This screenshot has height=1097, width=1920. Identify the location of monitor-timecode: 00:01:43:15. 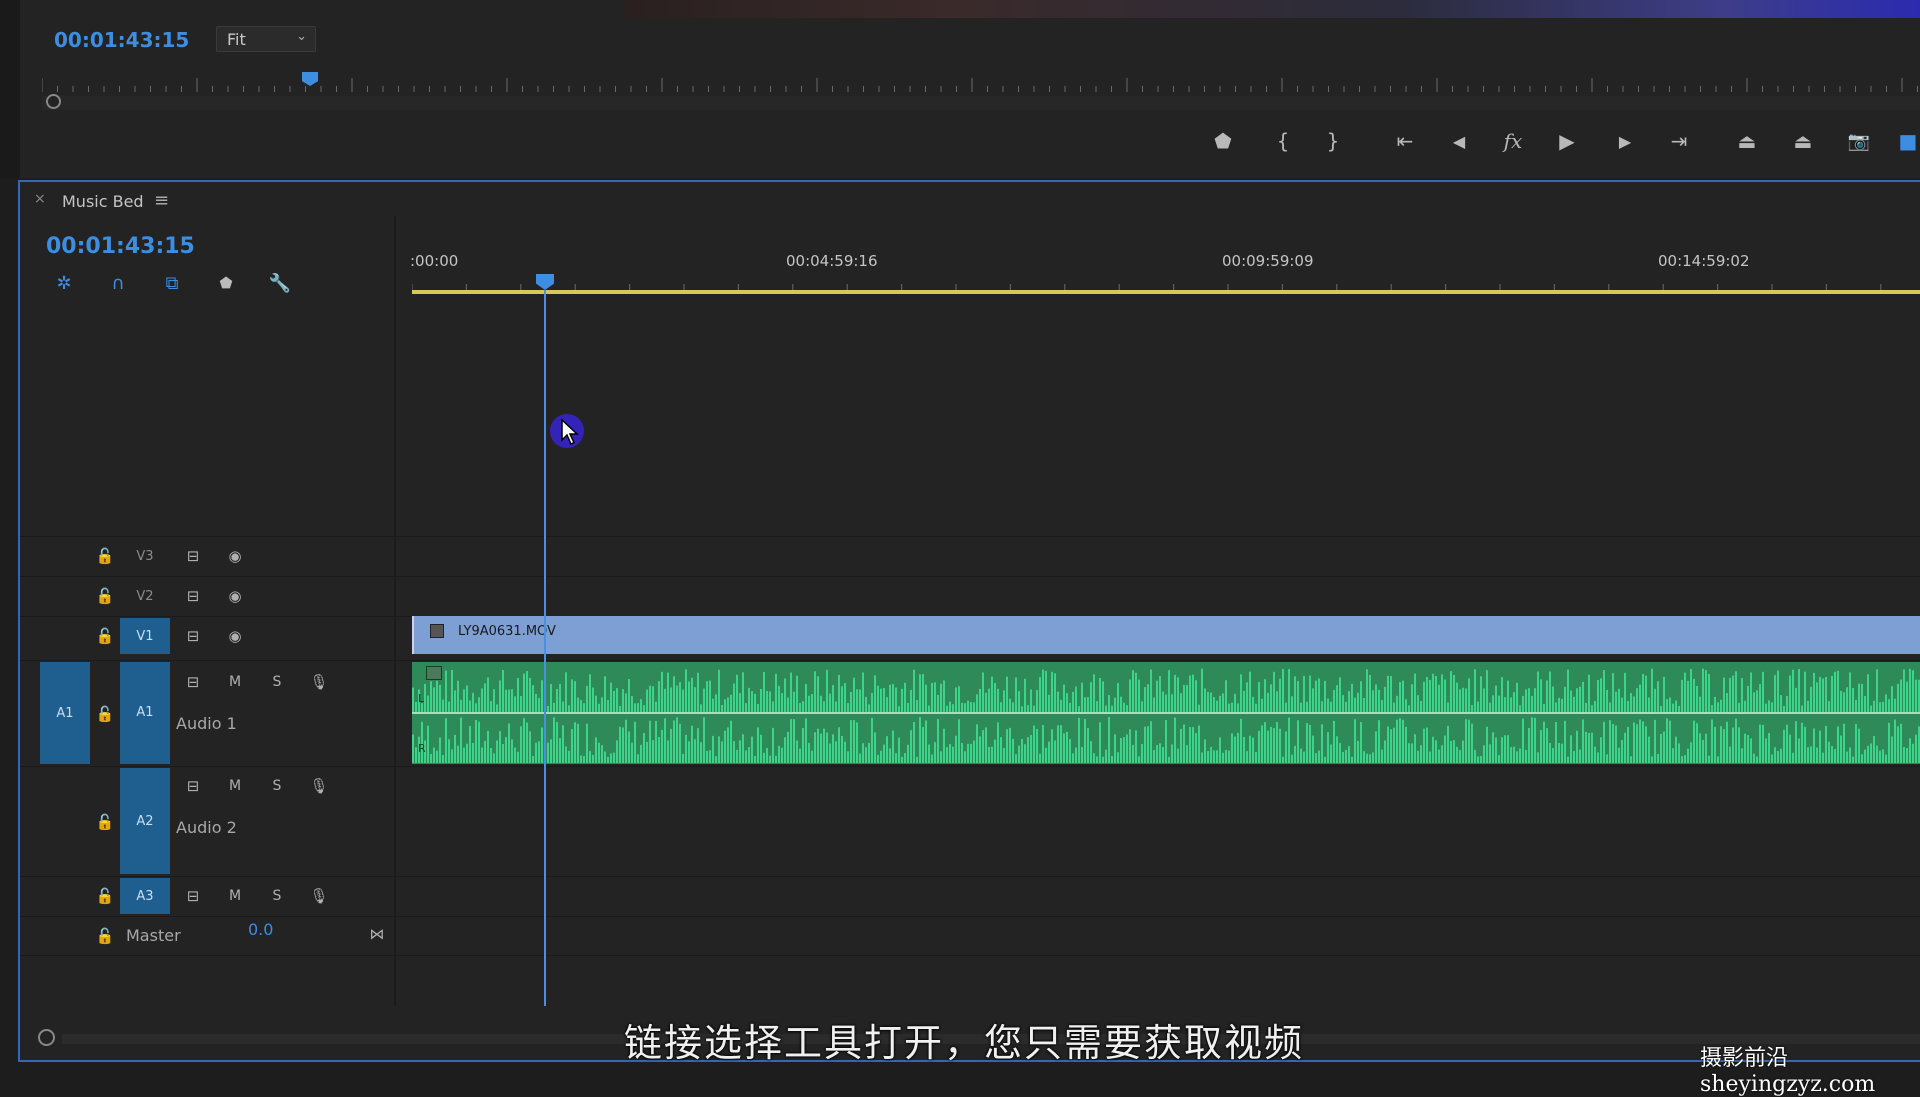
(121, 40).